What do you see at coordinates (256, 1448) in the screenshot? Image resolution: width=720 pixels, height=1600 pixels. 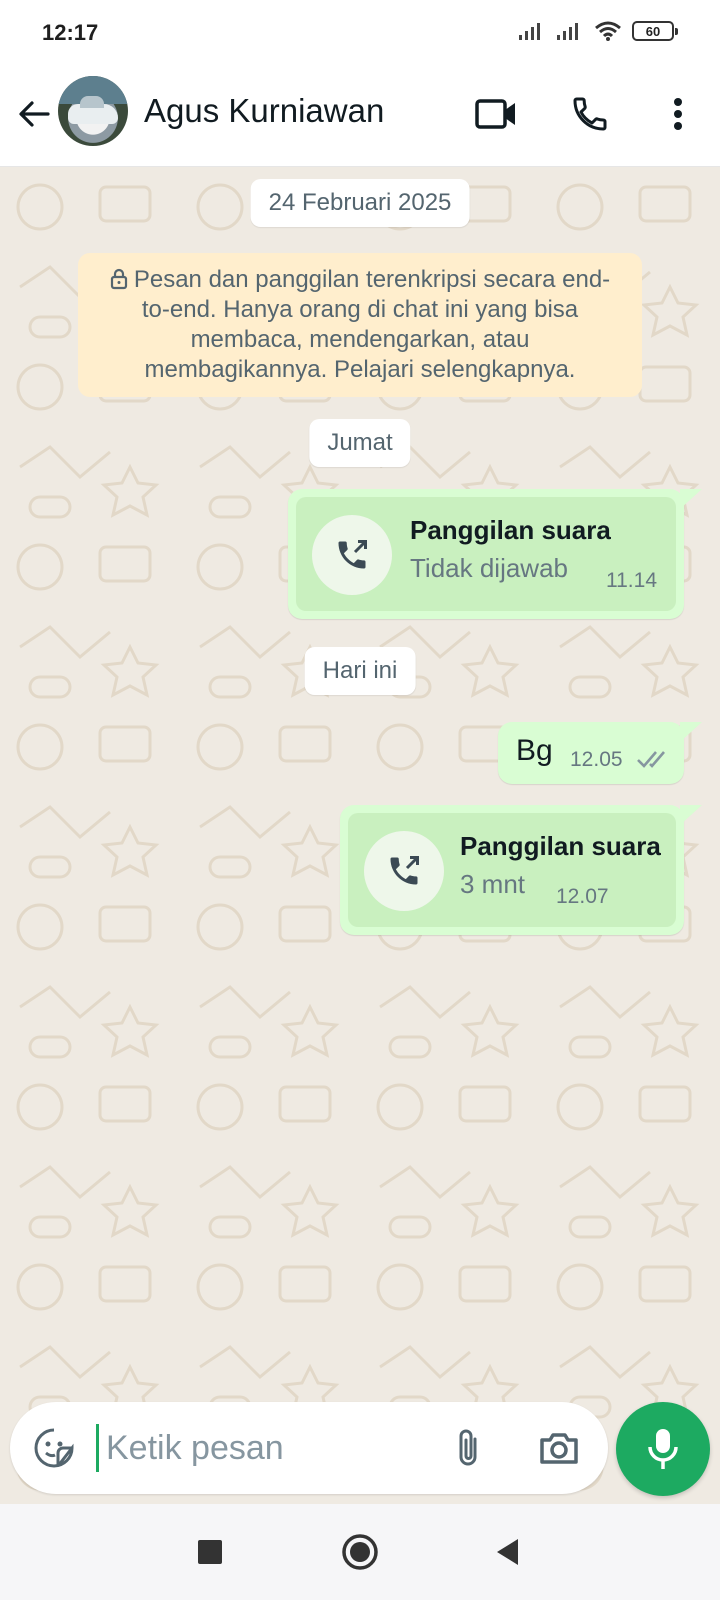 I see `message-input` at bounding box center [256, 1448].